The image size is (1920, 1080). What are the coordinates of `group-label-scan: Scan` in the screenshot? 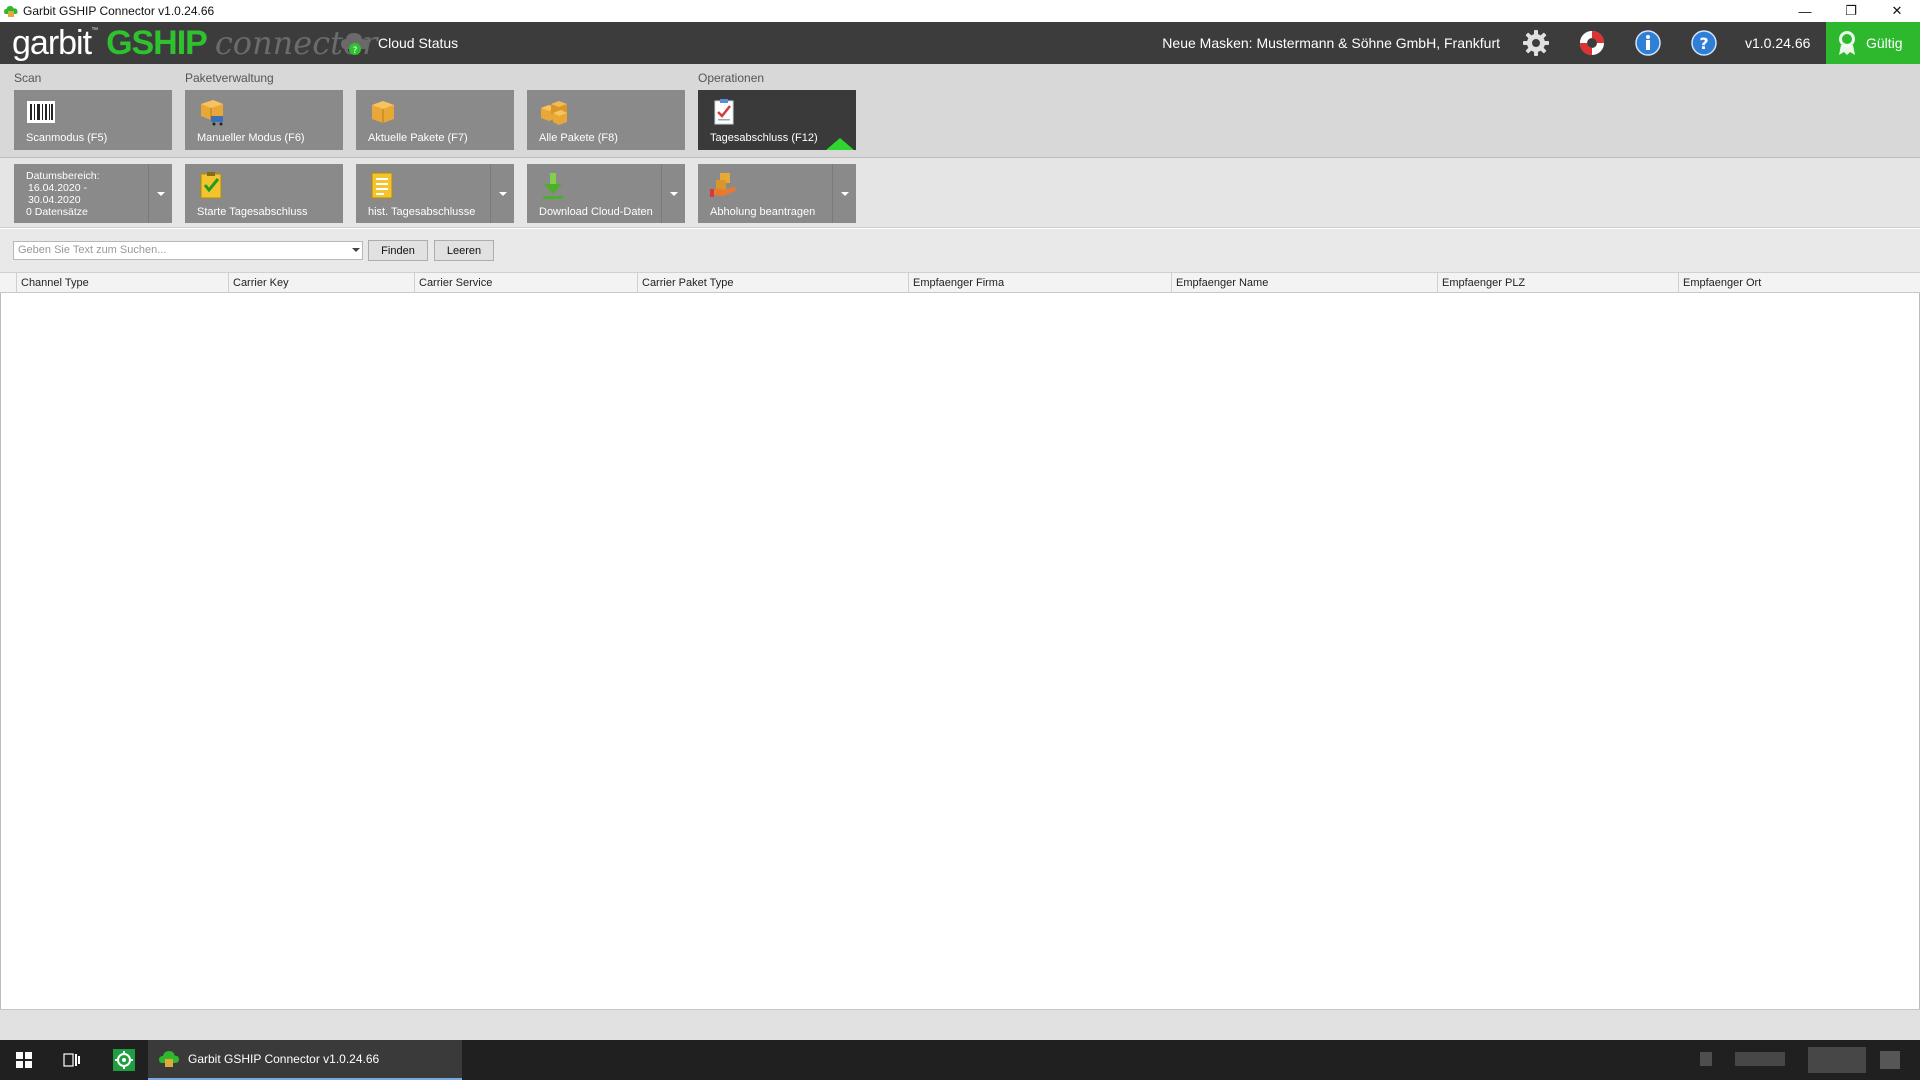 It's located at (28, 78).